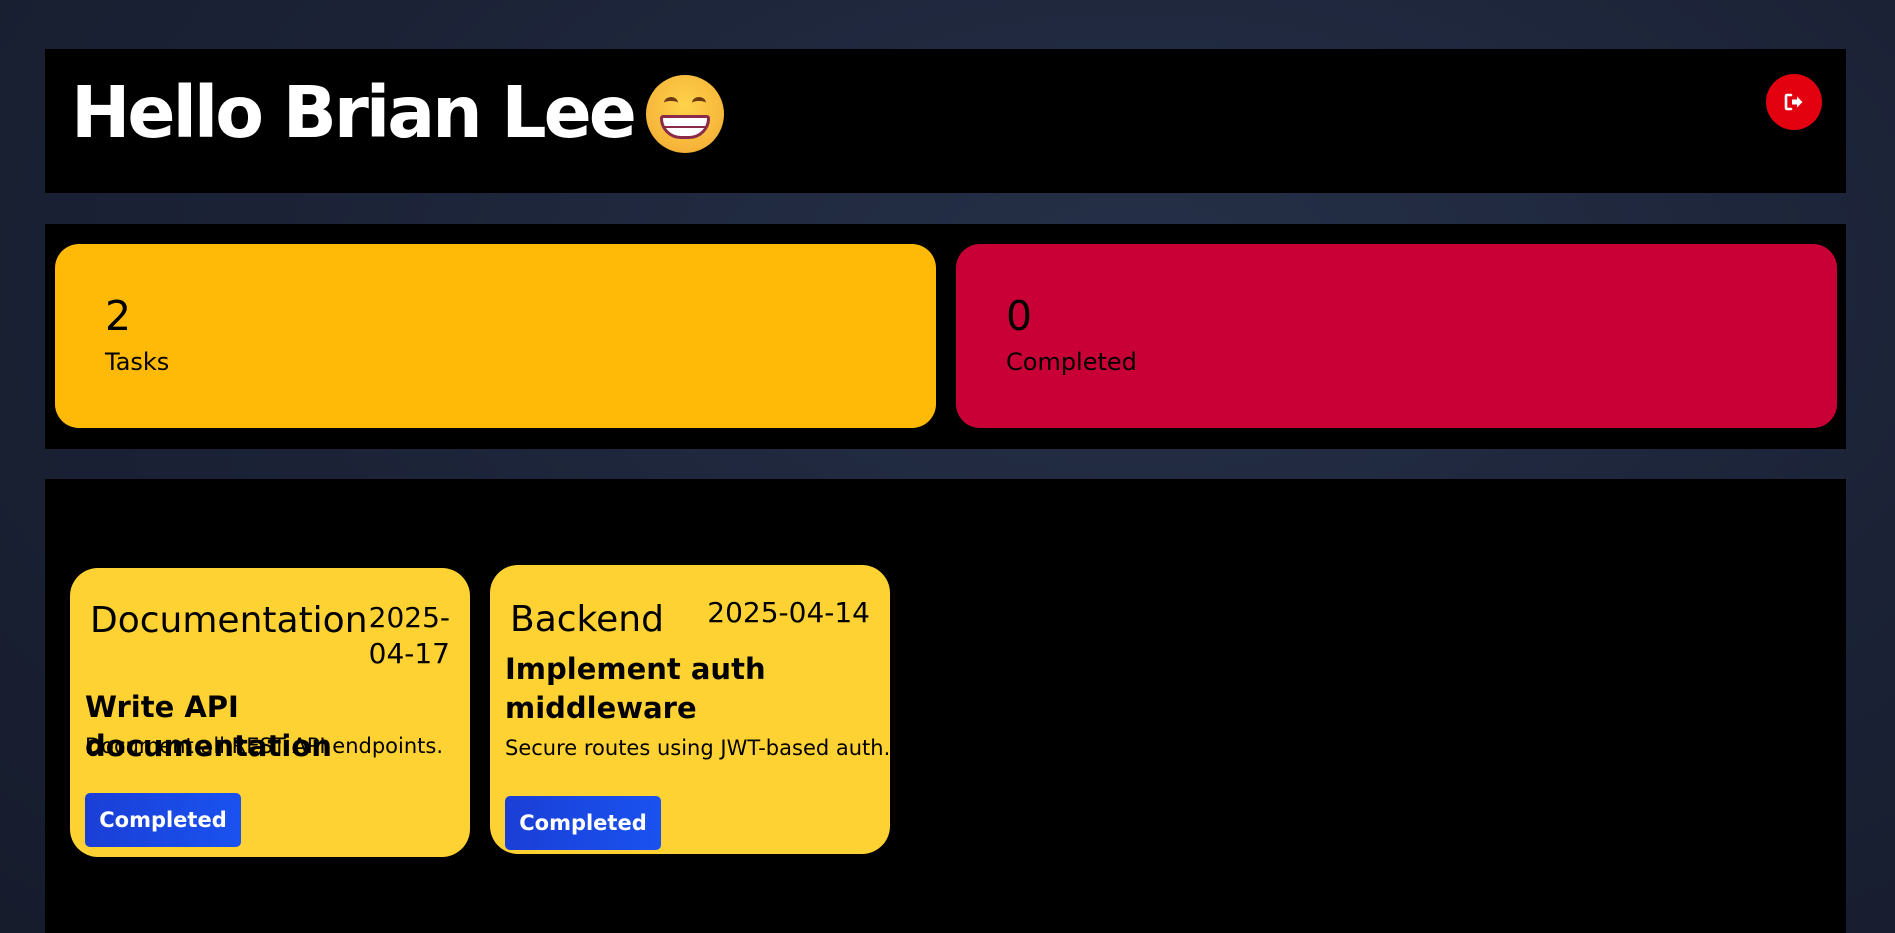 This screenshot has height=933, width=1895. I want to click on grinning-face-icon, so click(684, 114).